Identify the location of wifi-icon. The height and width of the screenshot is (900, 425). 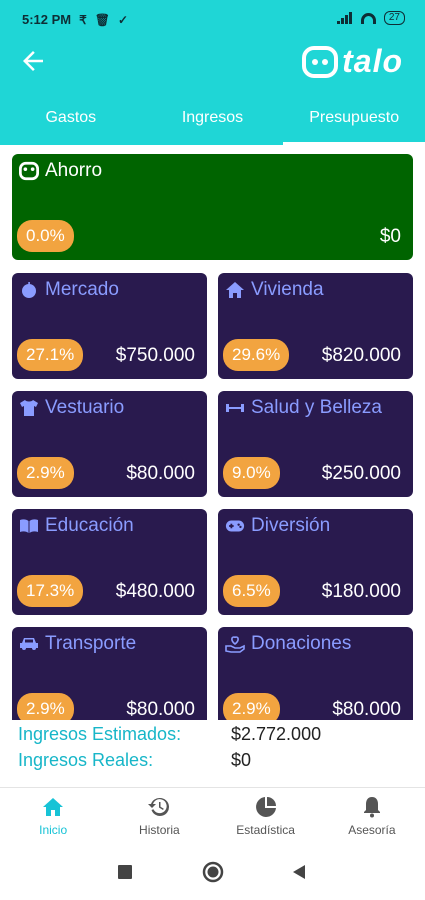
(368, 18).